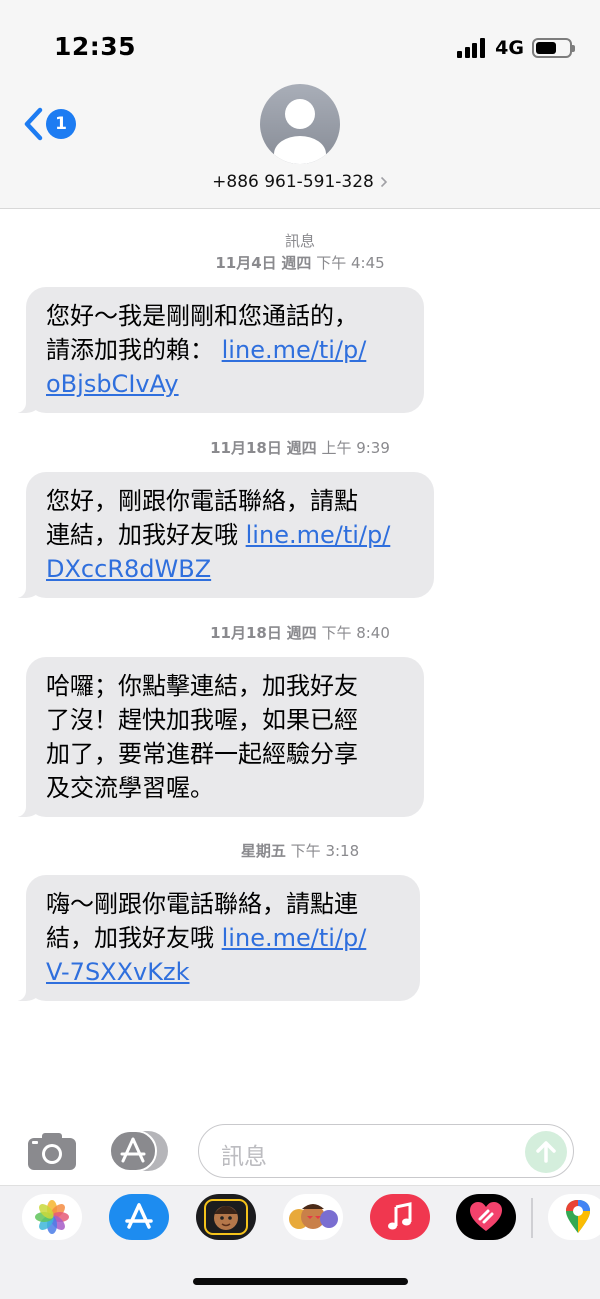  What do you see at coordinates (95, 46) in the screenshot?
I see `status-time: 12:35` at bounding box center [95, 46].